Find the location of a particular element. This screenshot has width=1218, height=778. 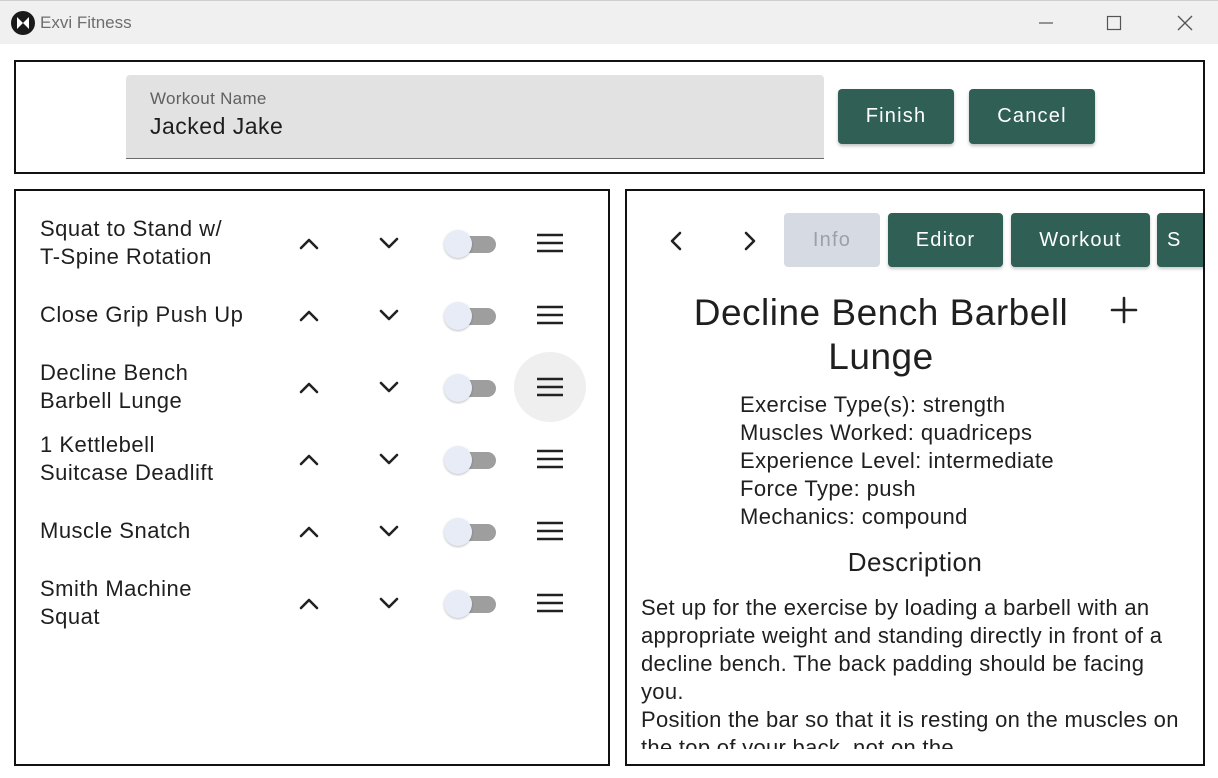

exercise-row: Muscle Snatch is located at coordinates (312, 531).